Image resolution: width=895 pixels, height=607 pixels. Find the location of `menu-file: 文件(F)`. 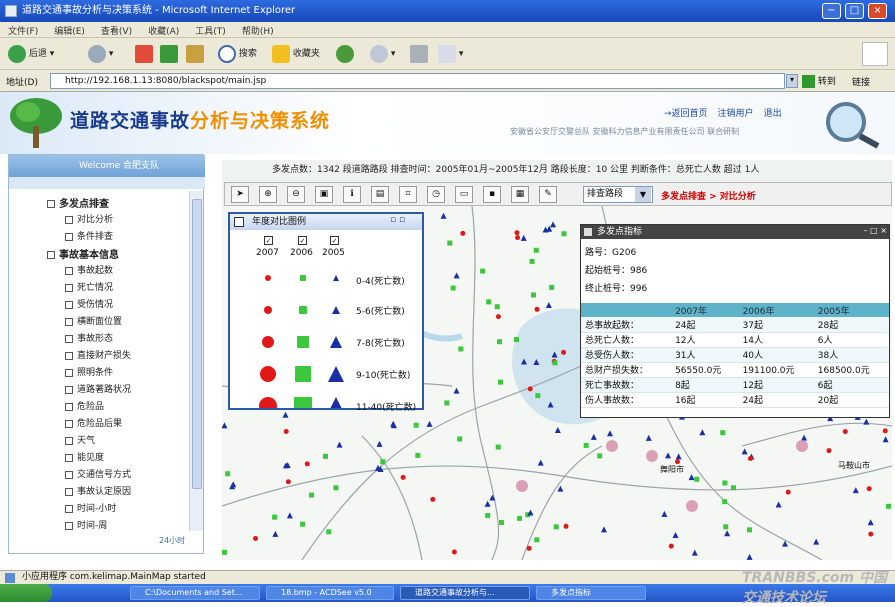

menu-file: 文件(F) is located at coordinates (23, 29).